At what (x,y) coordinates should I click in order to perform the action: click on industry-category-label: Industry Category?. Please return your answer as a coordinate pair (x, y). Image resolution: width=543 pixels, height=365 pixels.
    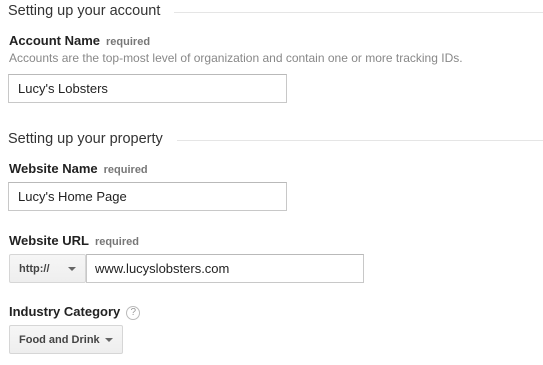
    Looking at the image, I should click on (75, 312).